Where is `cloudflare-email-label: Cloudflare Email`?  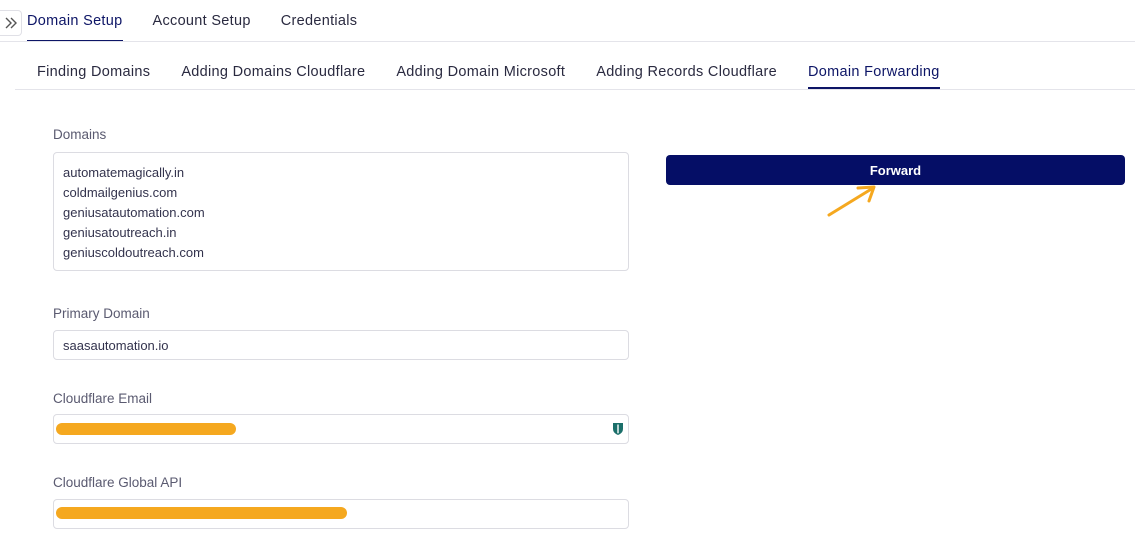 cloudflare-email-label: Cloudflare Email is located at coordinates (103, 398).